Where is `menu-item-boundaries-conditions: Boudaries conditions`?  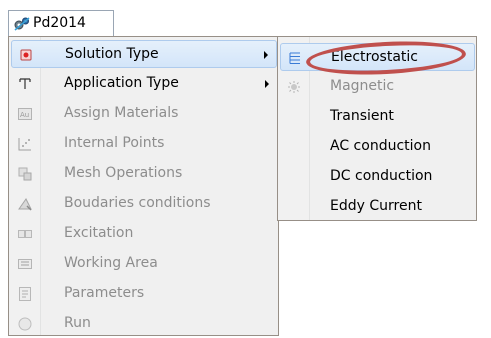
menu-item-boundaries-conditions: Boudaries conditions is located at coordinates (144, 204).